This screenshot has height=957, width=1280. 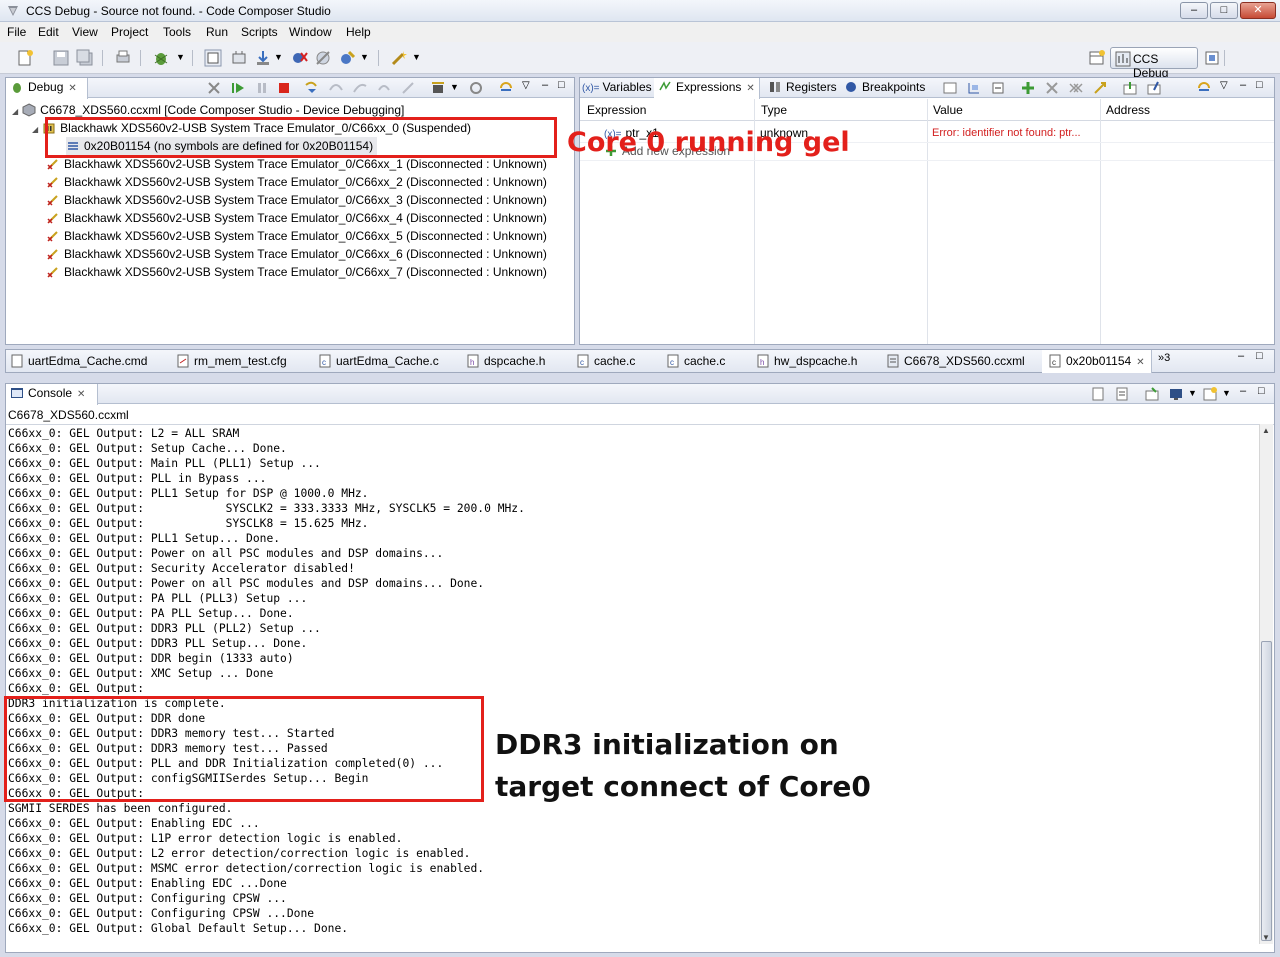 What do you see at coordinates (948, 110) in the screenshot?
I see `column-value: Value` at bounding box center [948, 110].